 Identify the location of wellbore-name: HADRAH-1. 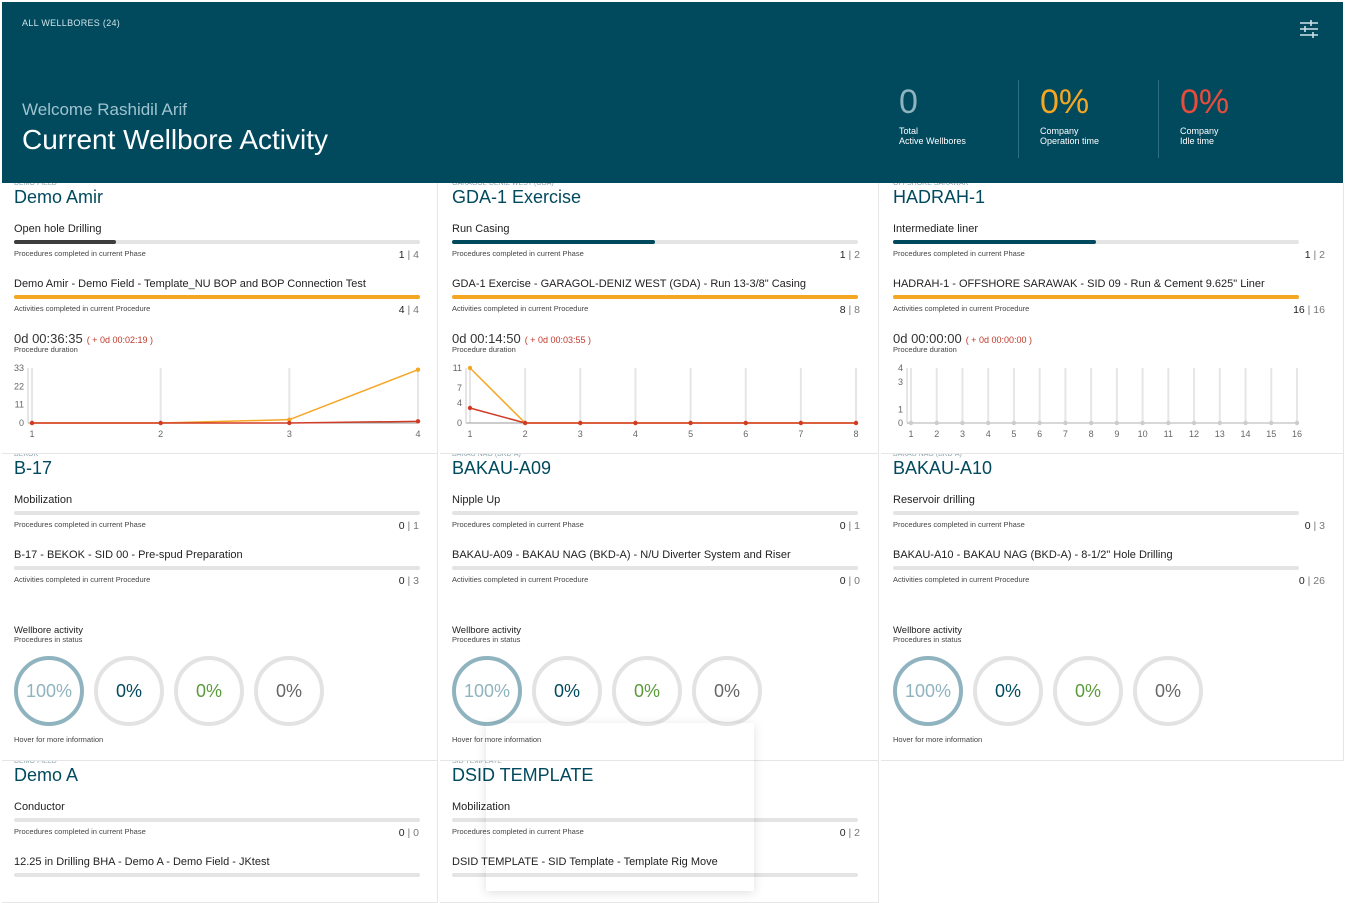
(939, 197).